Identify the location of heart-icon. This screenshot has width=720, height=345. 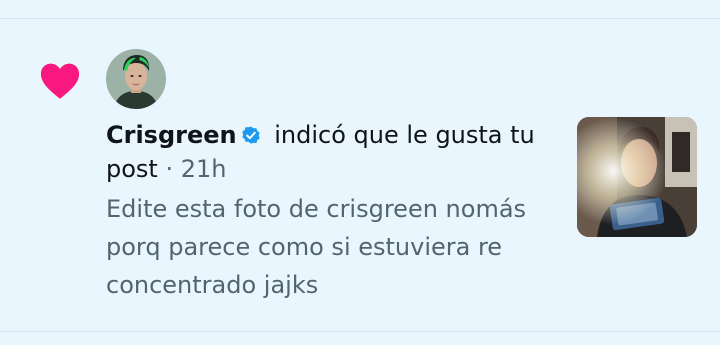
(60, 81).